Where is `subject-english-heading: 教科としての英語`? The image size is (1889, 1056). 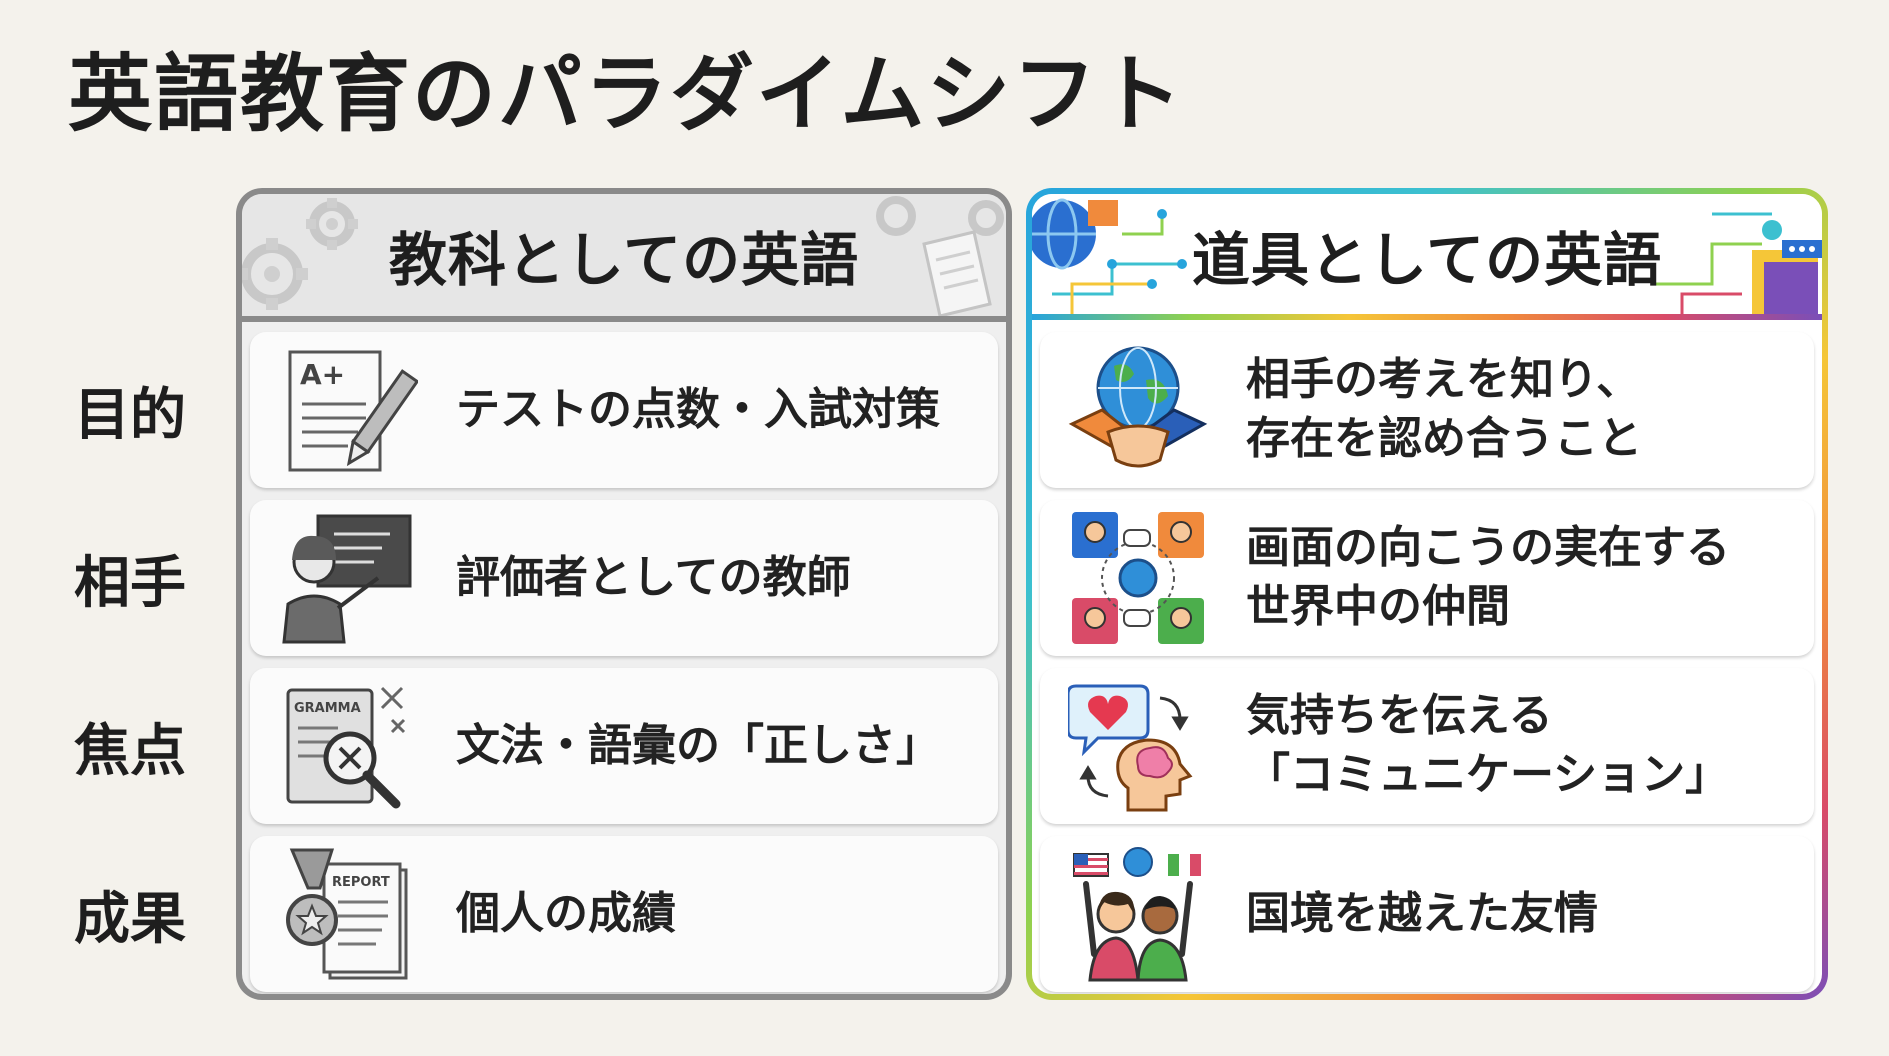 subject-english-heading: 教科としての英語 is located at coordinates (624, 260).